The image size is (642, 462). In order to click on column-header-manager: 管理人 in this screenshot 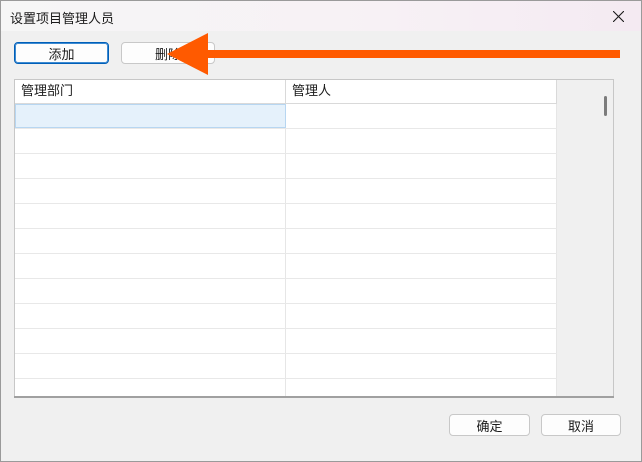, I will do `click(421, 92)`.